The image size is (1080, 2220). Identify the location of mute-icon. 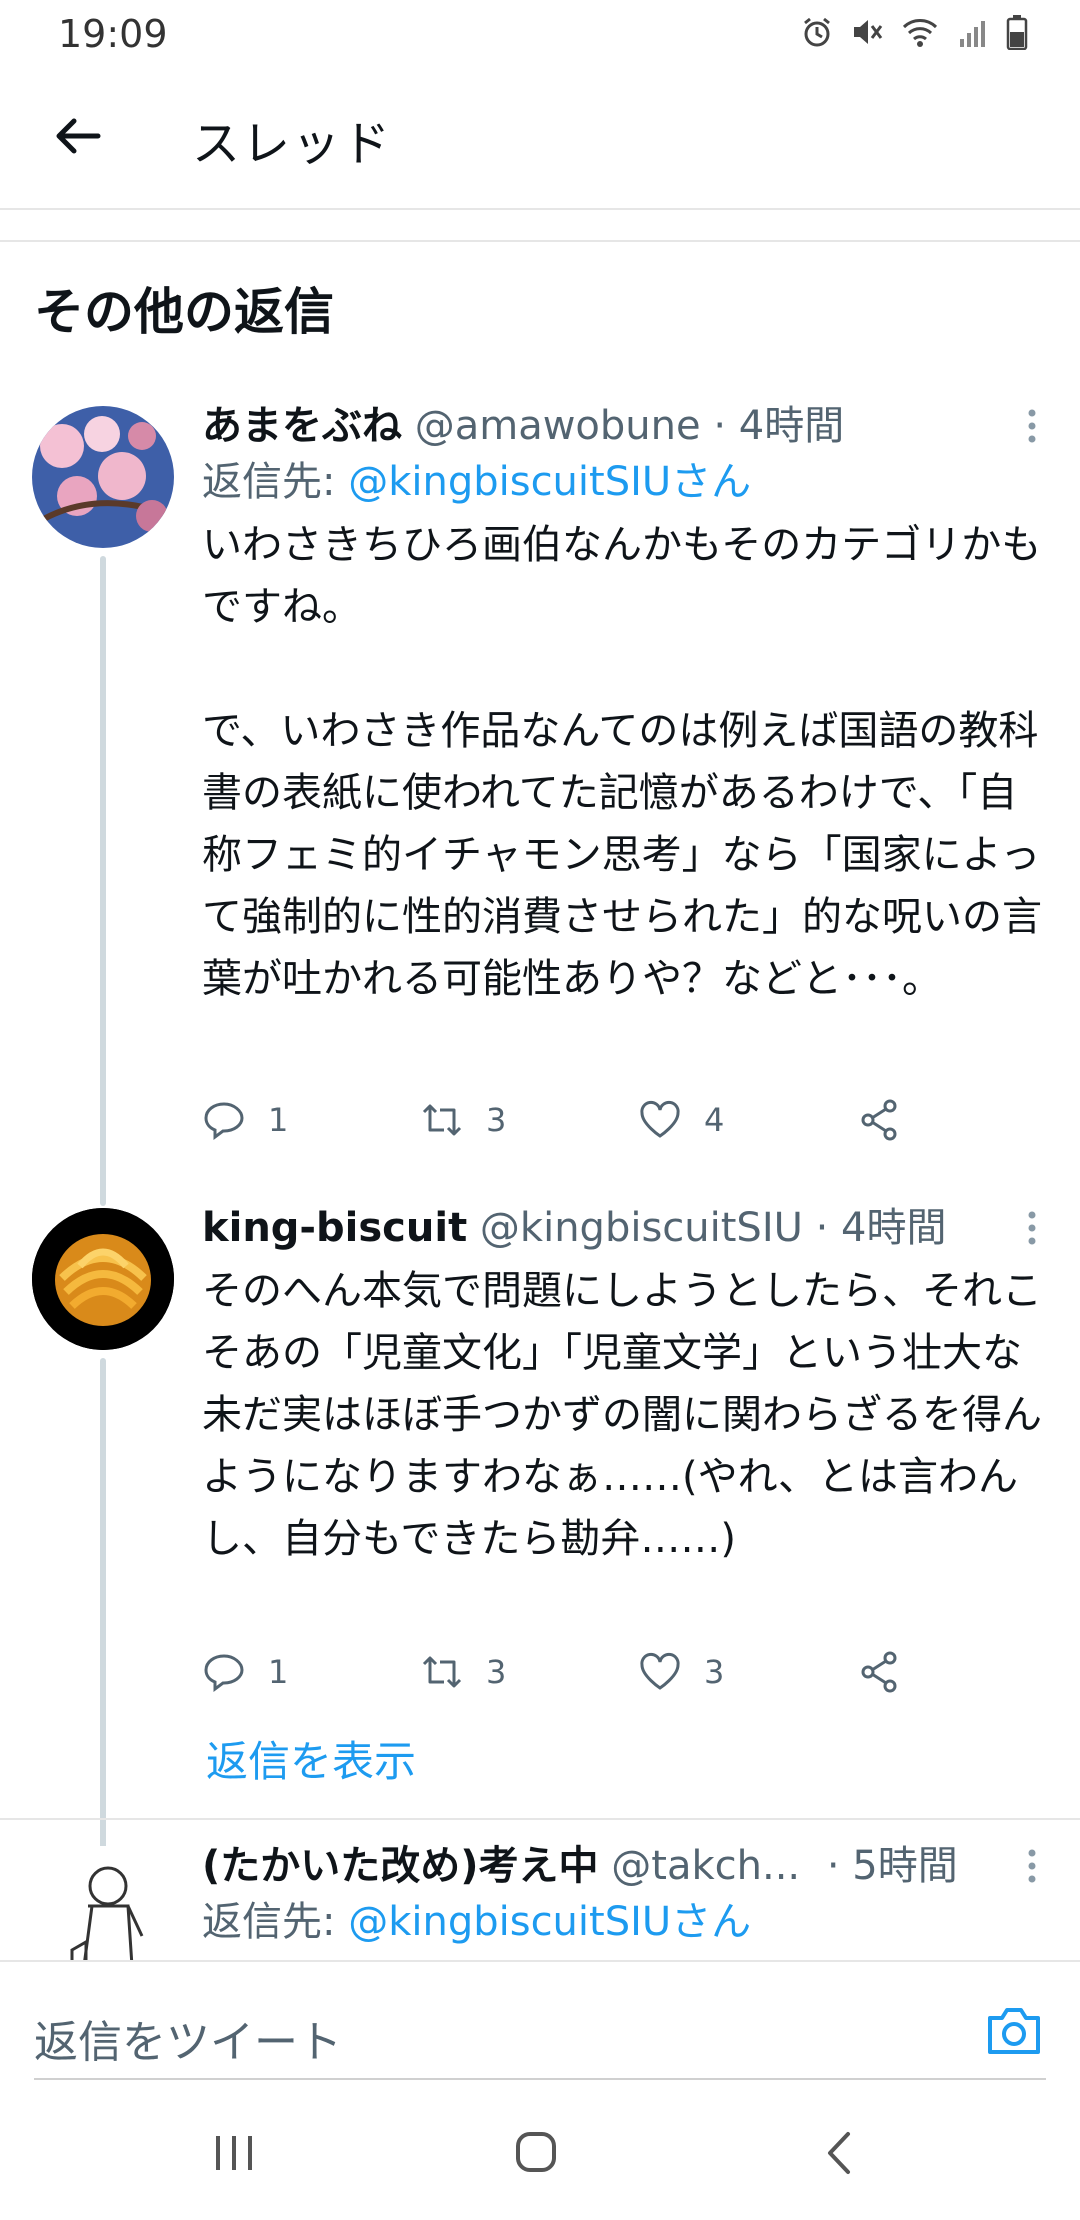
(867, 34).